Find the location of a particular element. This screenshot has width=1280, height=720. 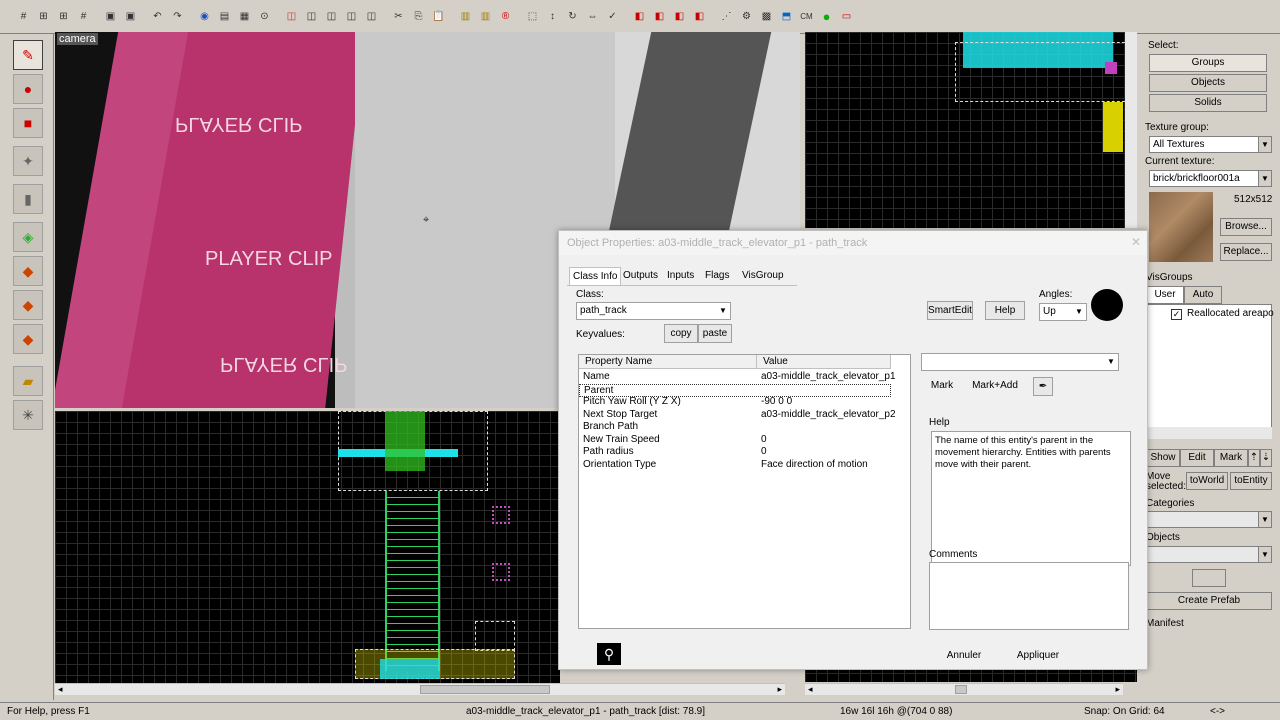

cut-icon: ✂ is located at coordinates (398, 16).